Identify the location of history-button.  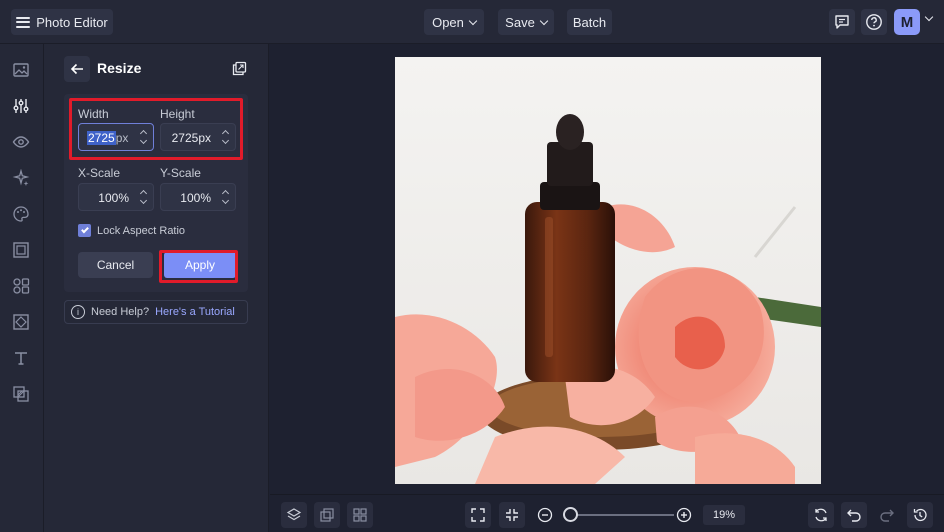
(920, 515).